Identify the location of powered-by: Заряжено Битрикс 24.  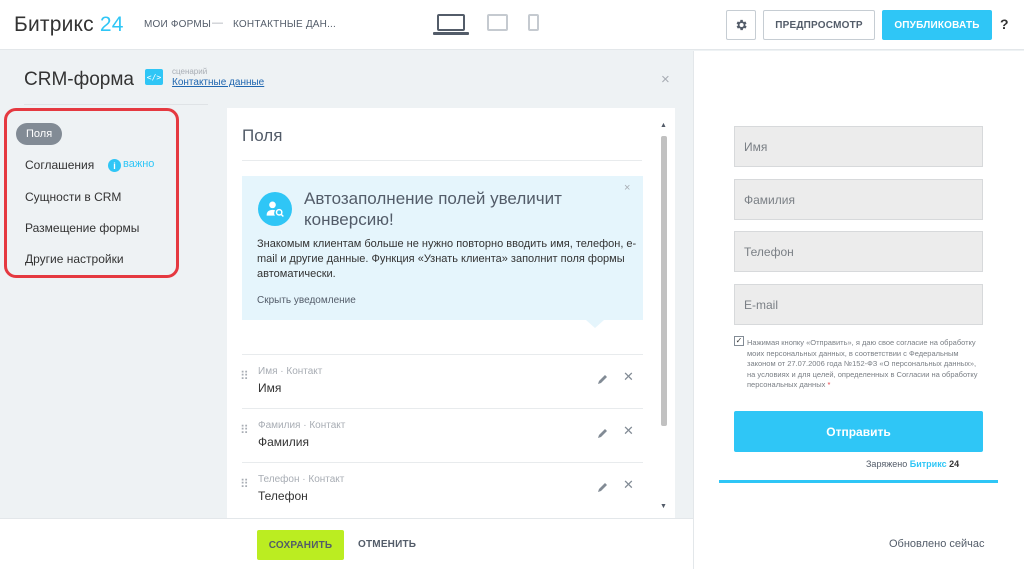
(912, 464).